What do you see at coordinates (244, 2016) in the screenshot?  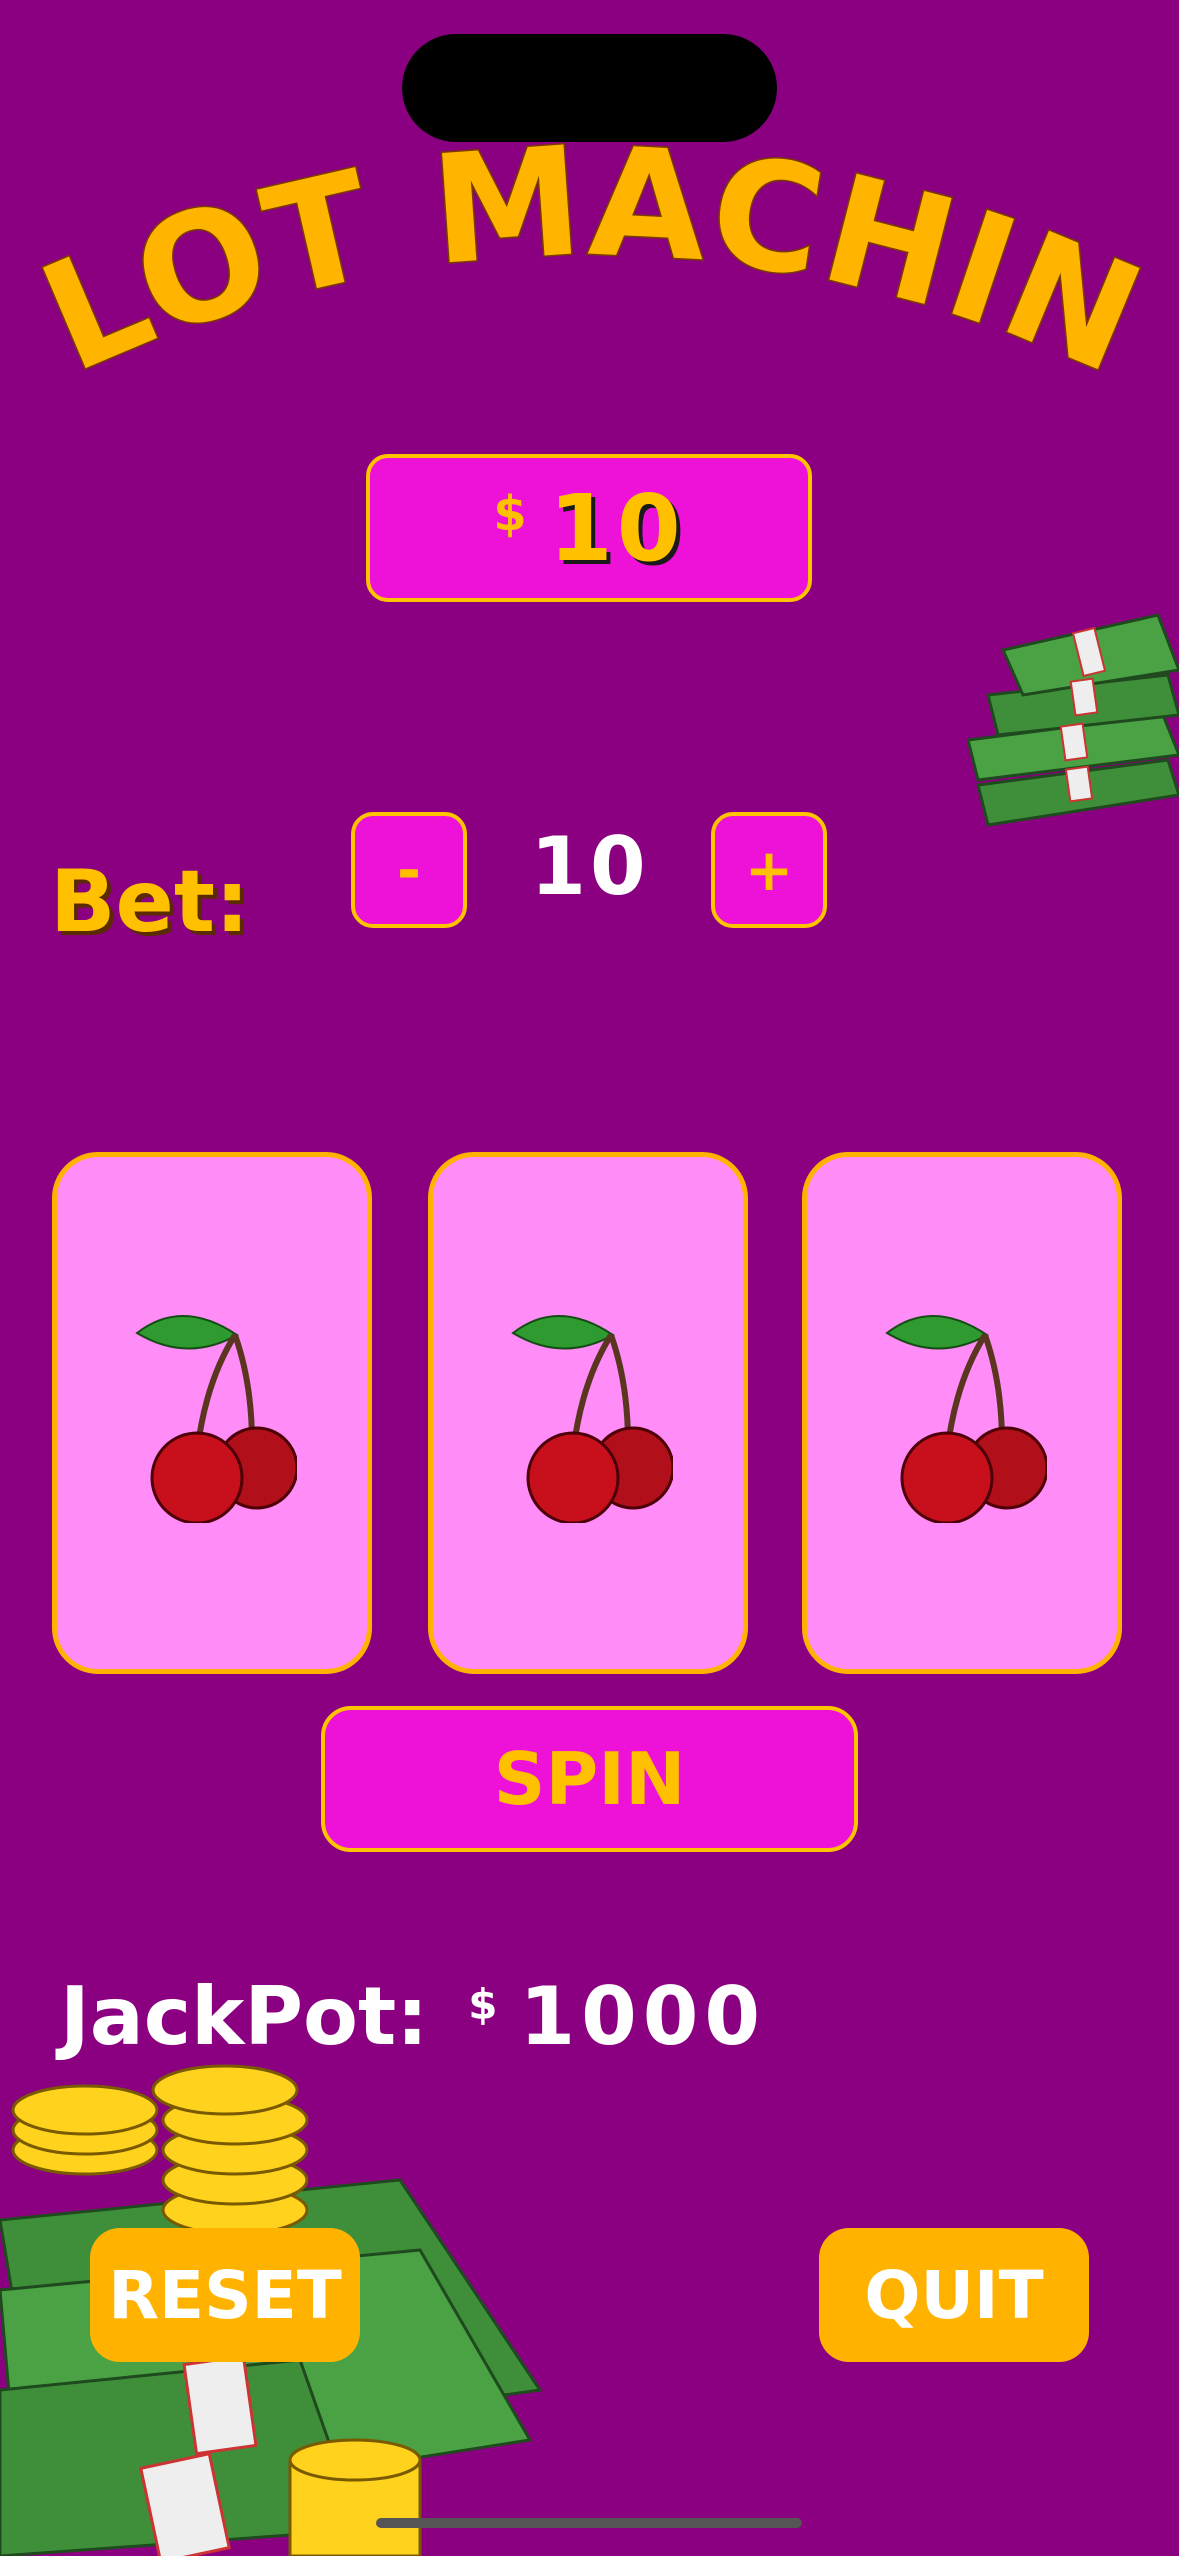 I see `jackpot-label: JackPot:` at bounding box center [244, 2016].